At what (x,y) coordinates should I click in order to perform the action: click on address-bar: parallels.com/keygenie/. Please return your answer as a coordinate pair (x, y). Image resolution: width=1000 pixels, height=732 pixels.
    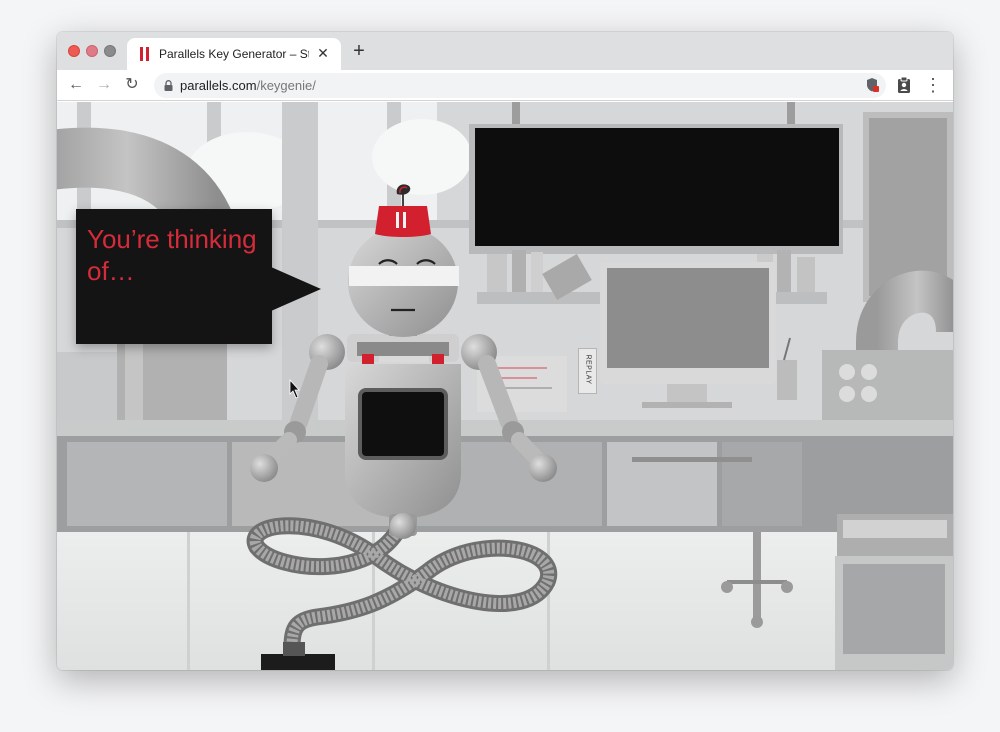
    Looking at the image, I should click on (520, 85).